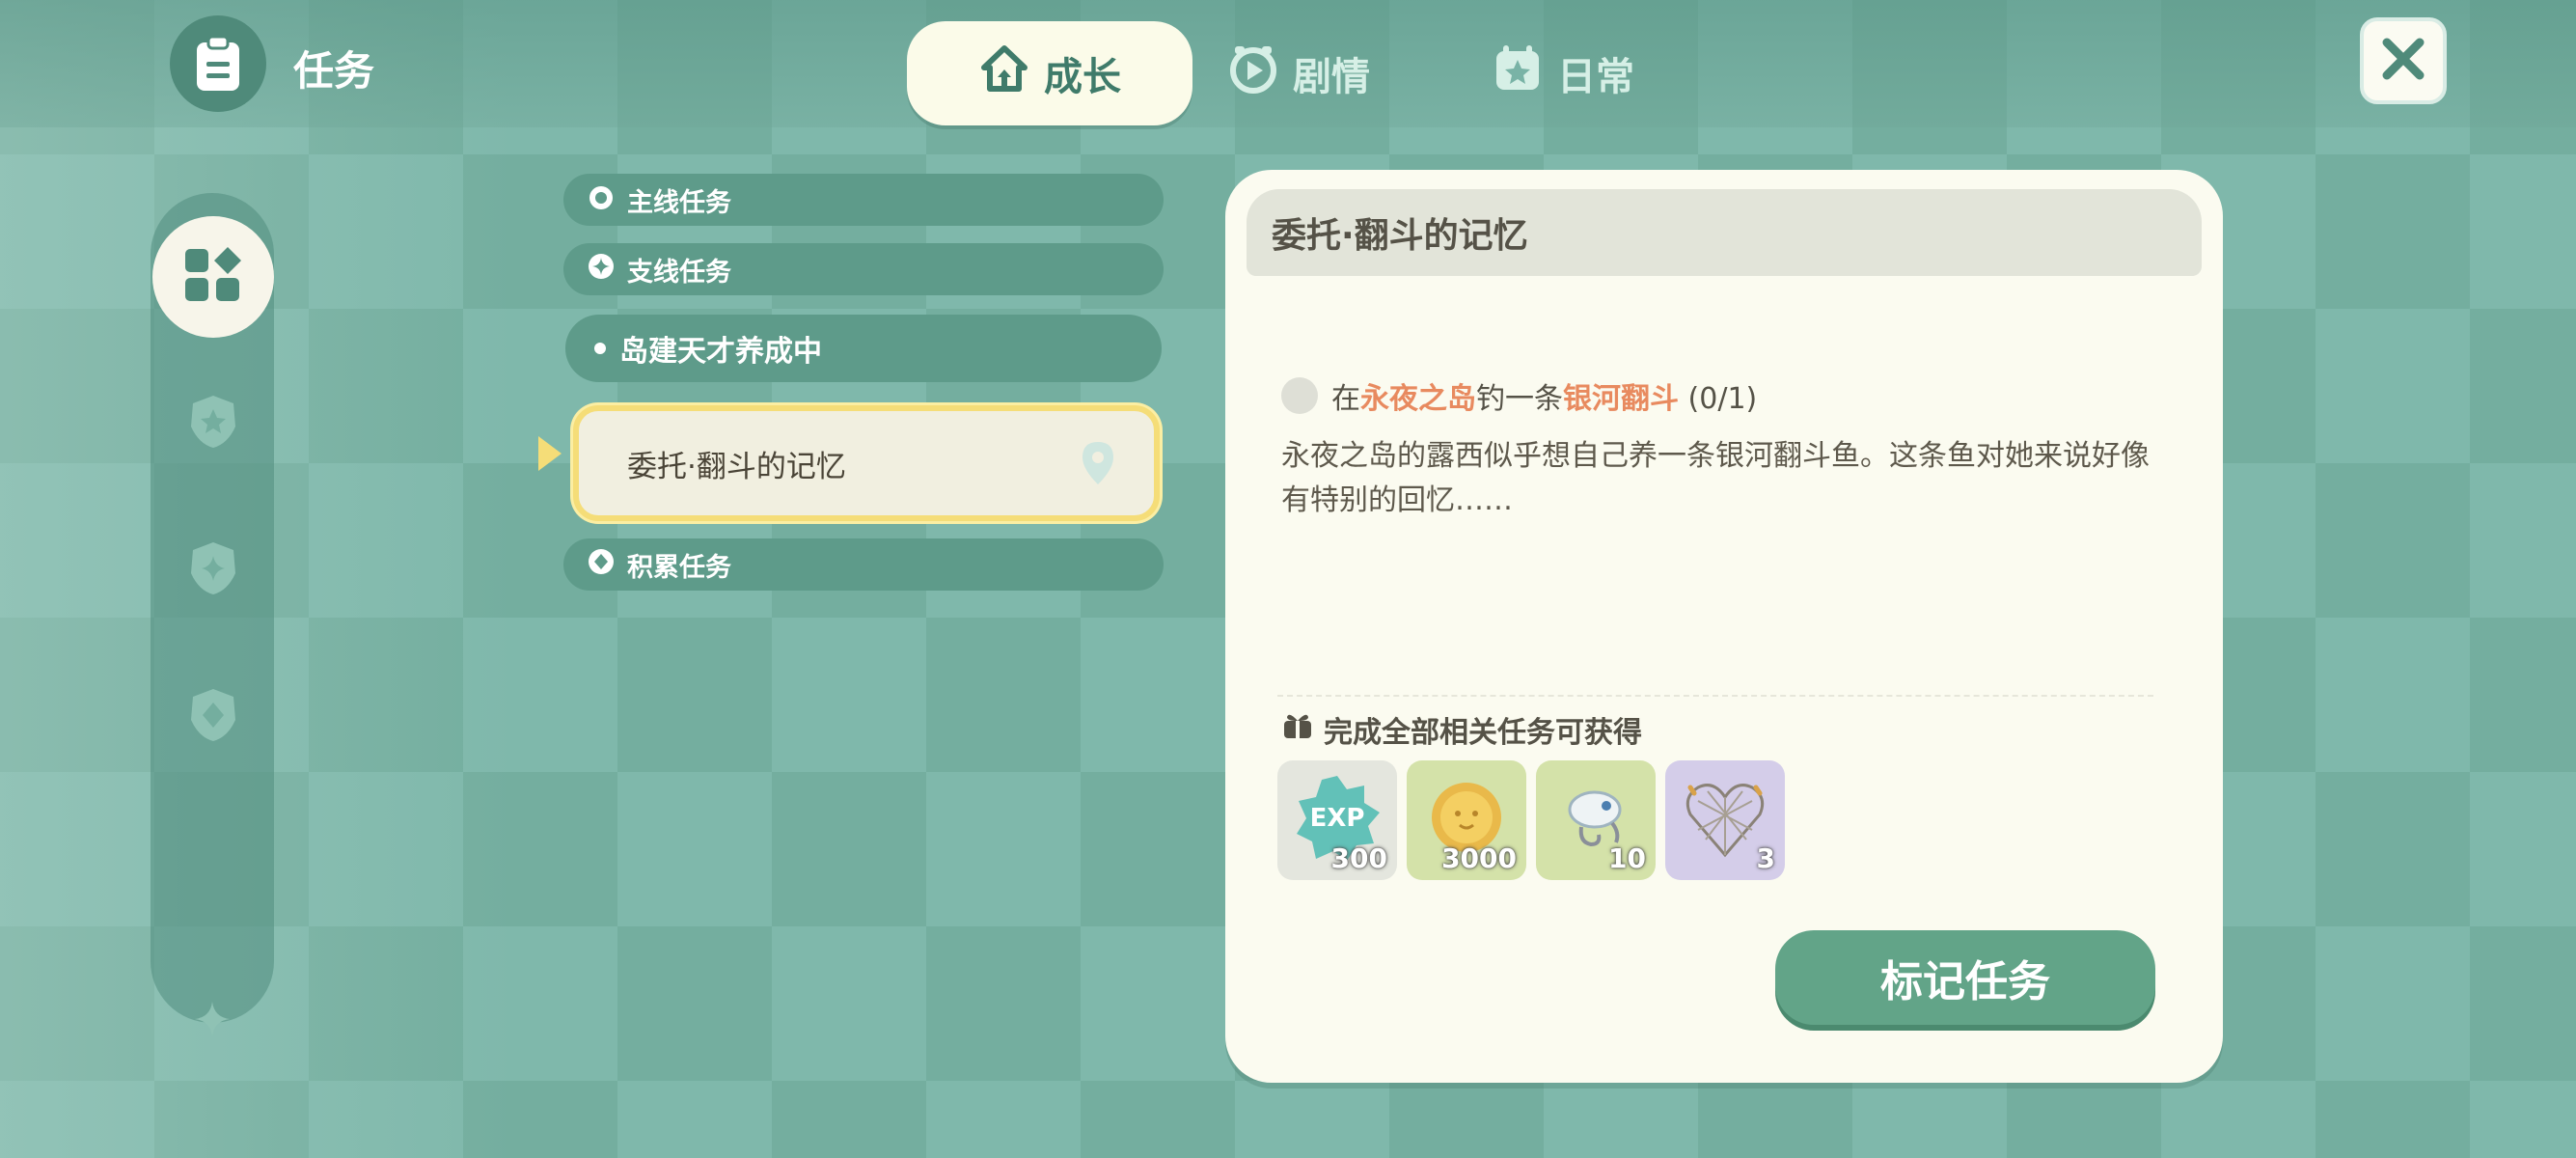 The height and width of the screenshot is (1158, 2576). What do you see at coordinates (1518, 73) in the screenshot?
I see `calendar-star-icon` at bounding box center [1518, 73].